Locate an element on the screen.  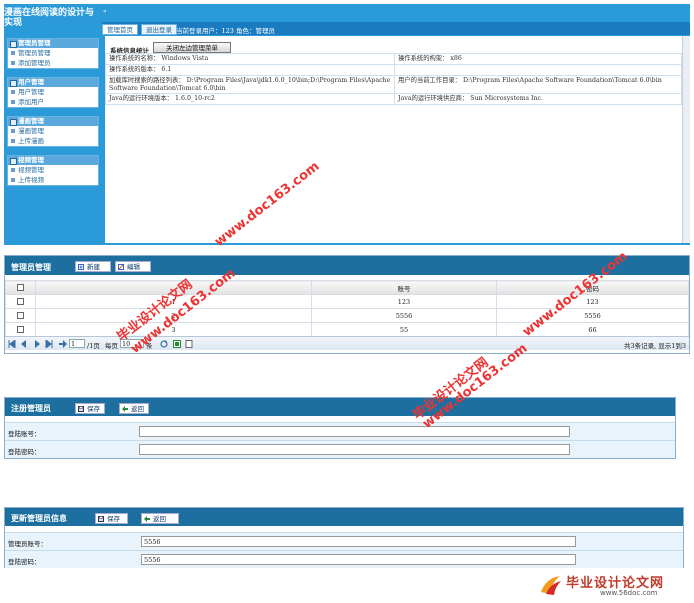
table-cell: 操作系统的构架： x86 is located at coordinates (538, 59).